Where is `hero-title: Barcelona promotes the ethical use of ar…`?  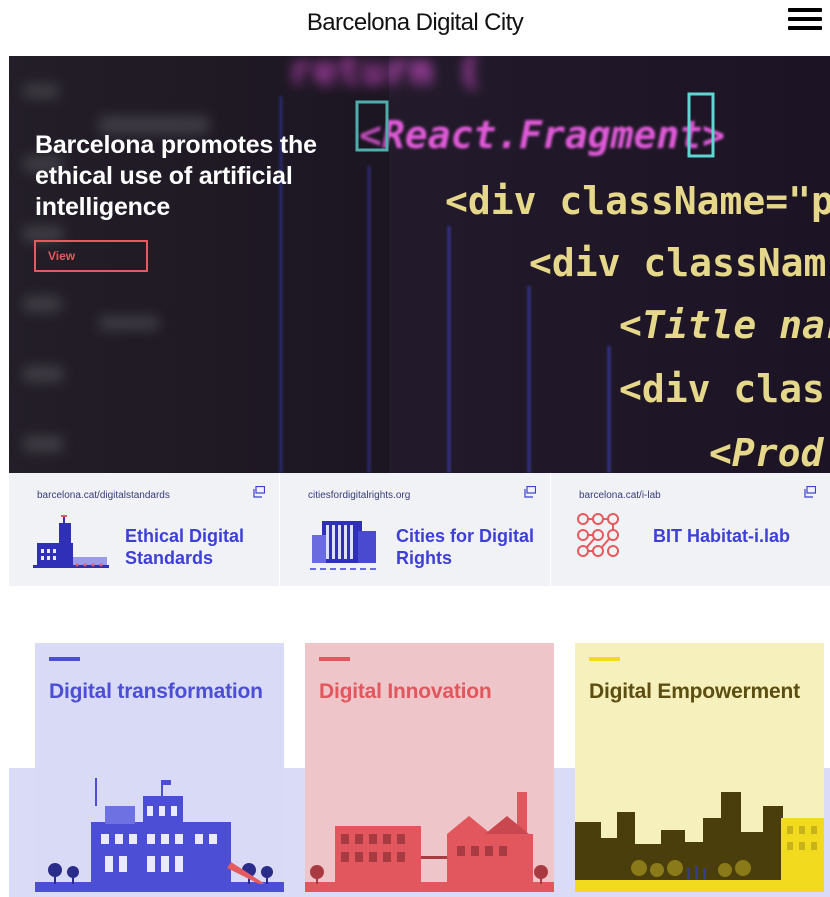 hero-title: Barcelona promotes the ethical use of ar… is located at coordinates (176, 176).